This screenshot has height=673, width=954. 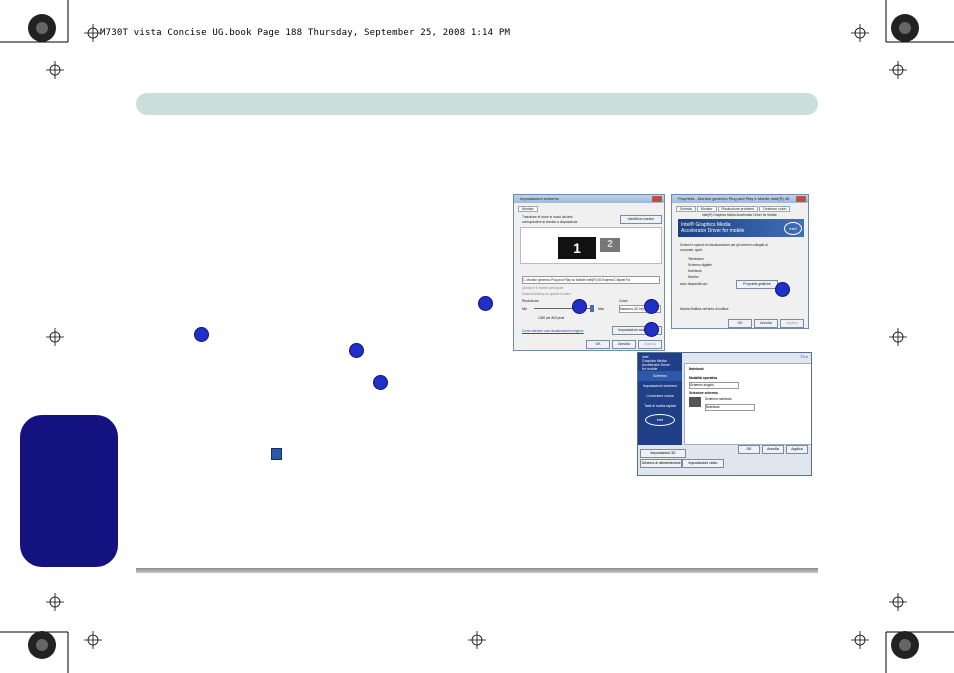 What do you see at coordinates (704, 309) in the screenshot?
I see `tray-checkbox: Mostra Notifica nell'area di notifica` at bounding box center [704, 309].